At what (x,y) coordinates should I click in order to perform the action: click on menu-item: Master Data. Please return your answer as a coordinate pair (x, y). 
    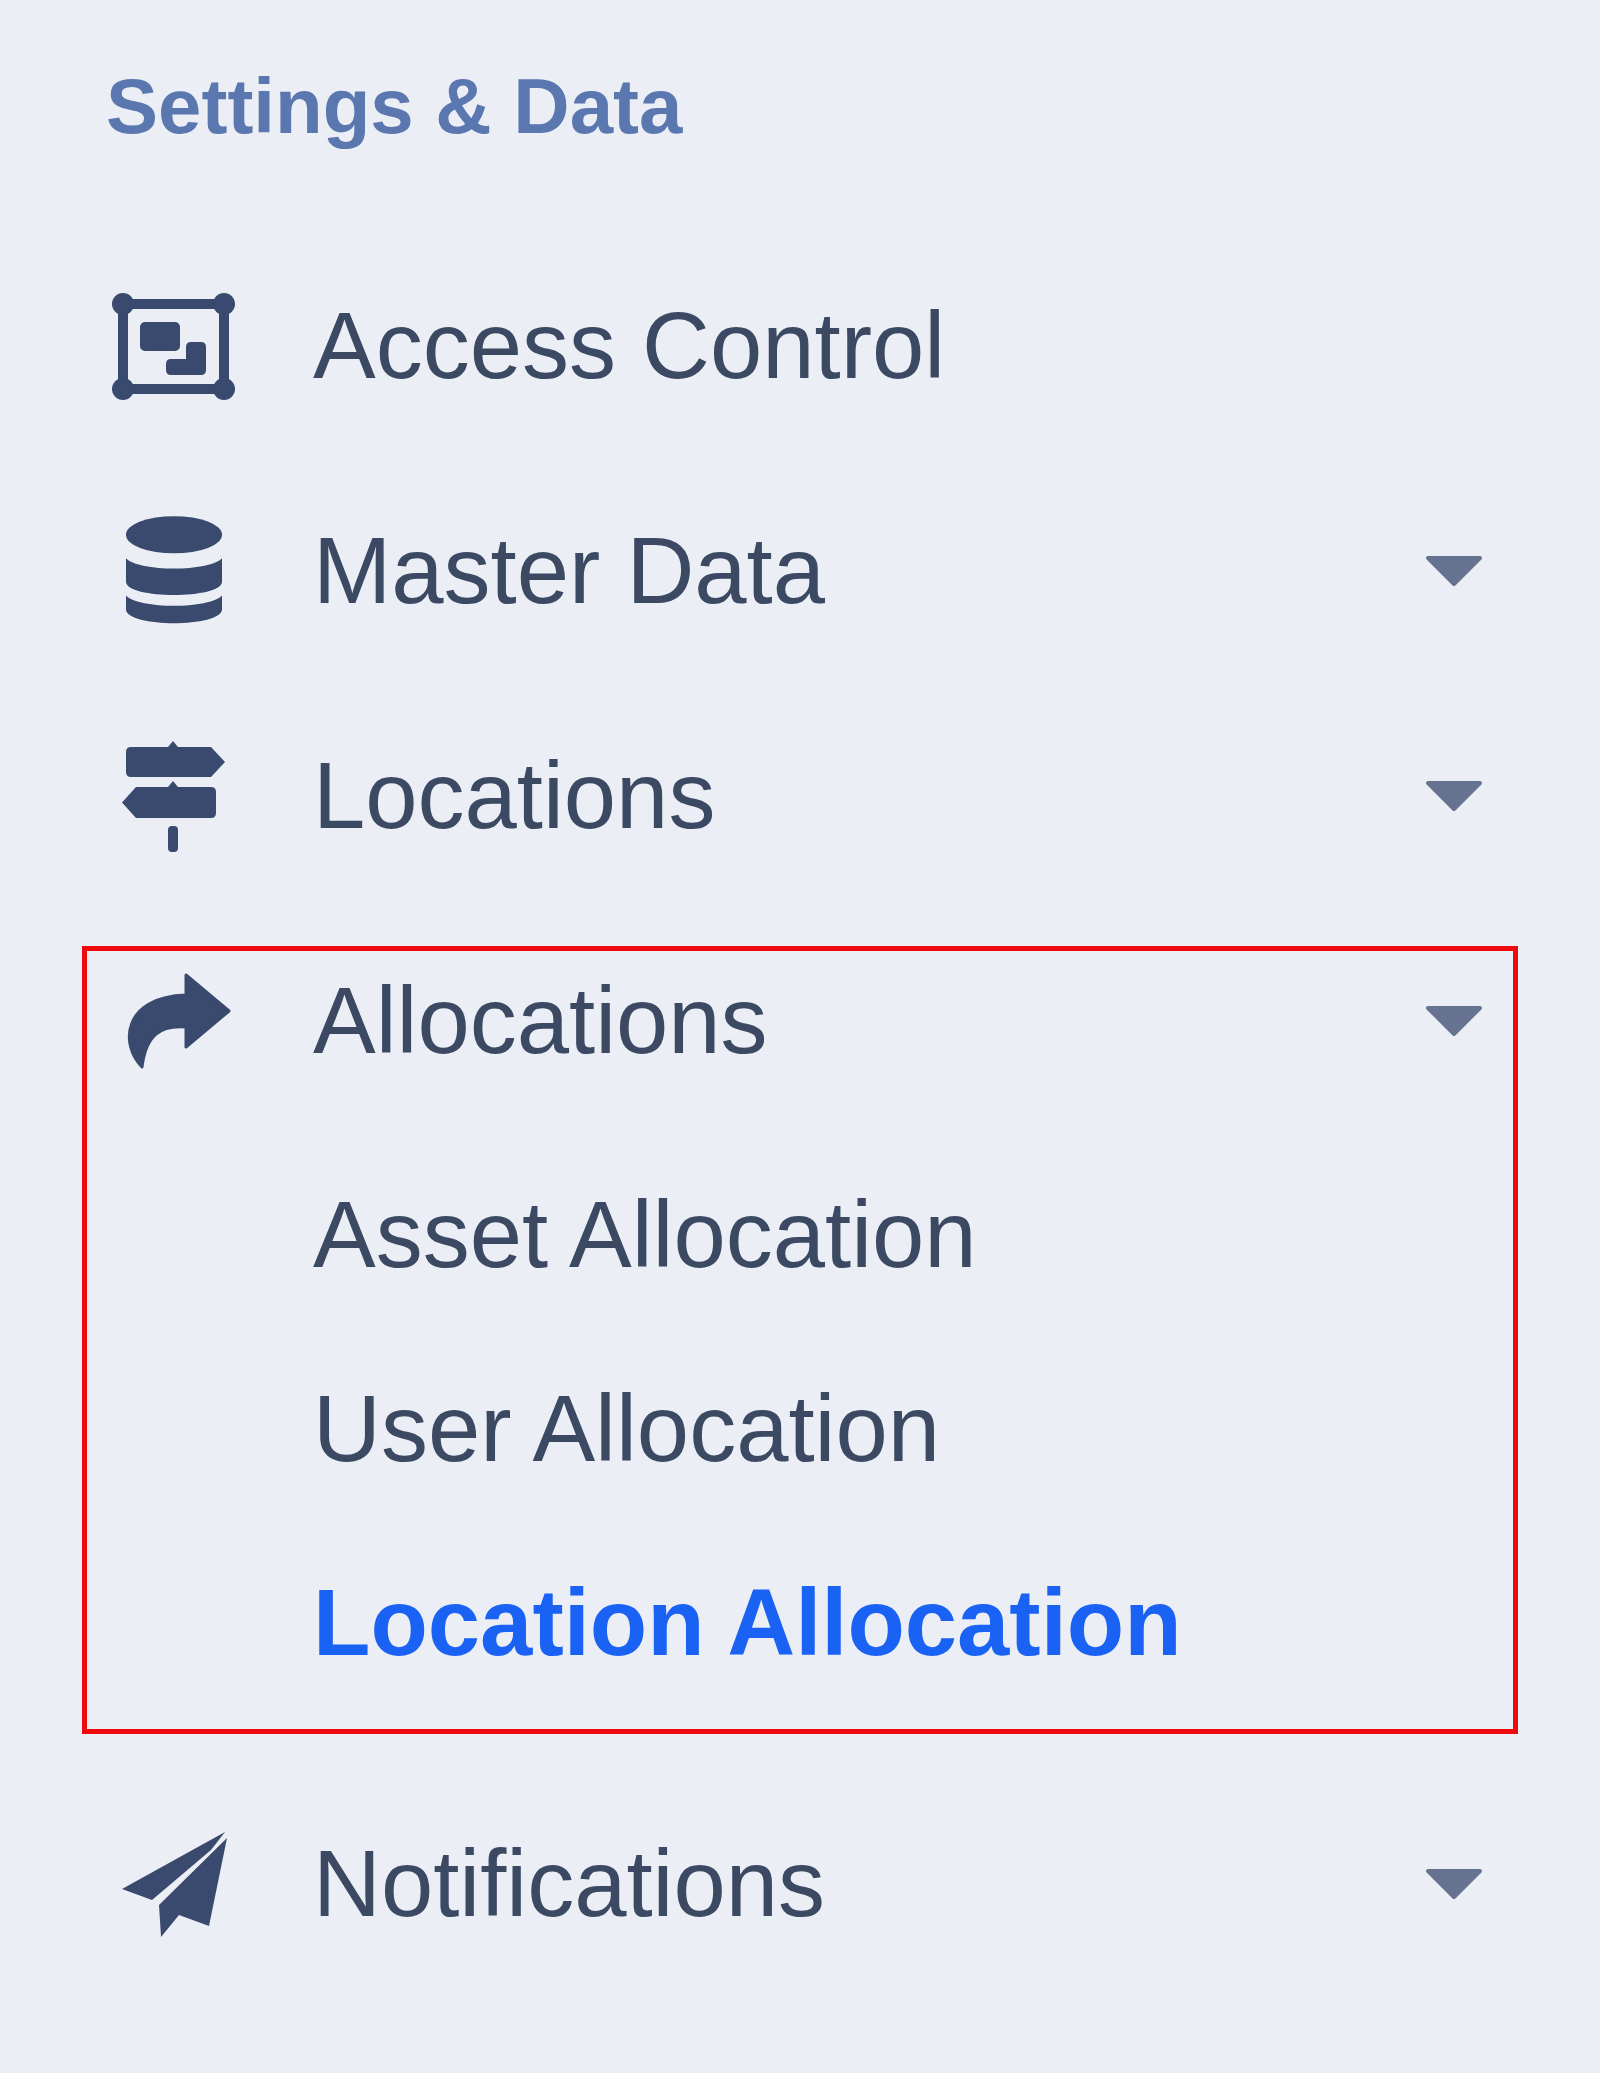
    Looking at the image, I should click on (800, 571).